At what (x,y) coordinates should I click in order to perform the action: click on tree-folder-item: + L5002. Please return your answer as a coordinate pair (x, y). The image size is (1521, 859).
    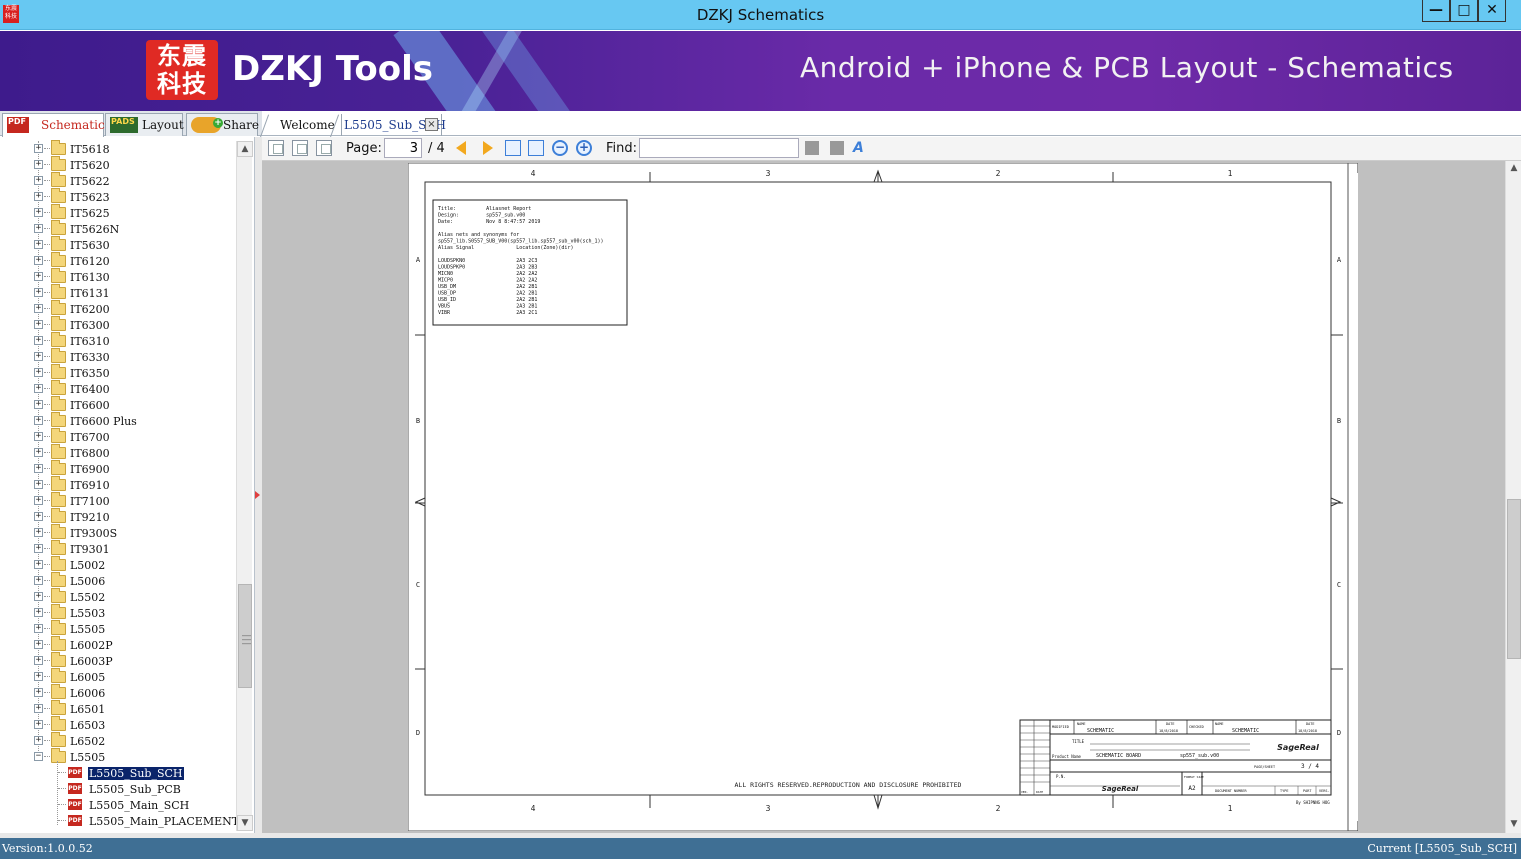
    Looking at the image, I should click on (118, 564).